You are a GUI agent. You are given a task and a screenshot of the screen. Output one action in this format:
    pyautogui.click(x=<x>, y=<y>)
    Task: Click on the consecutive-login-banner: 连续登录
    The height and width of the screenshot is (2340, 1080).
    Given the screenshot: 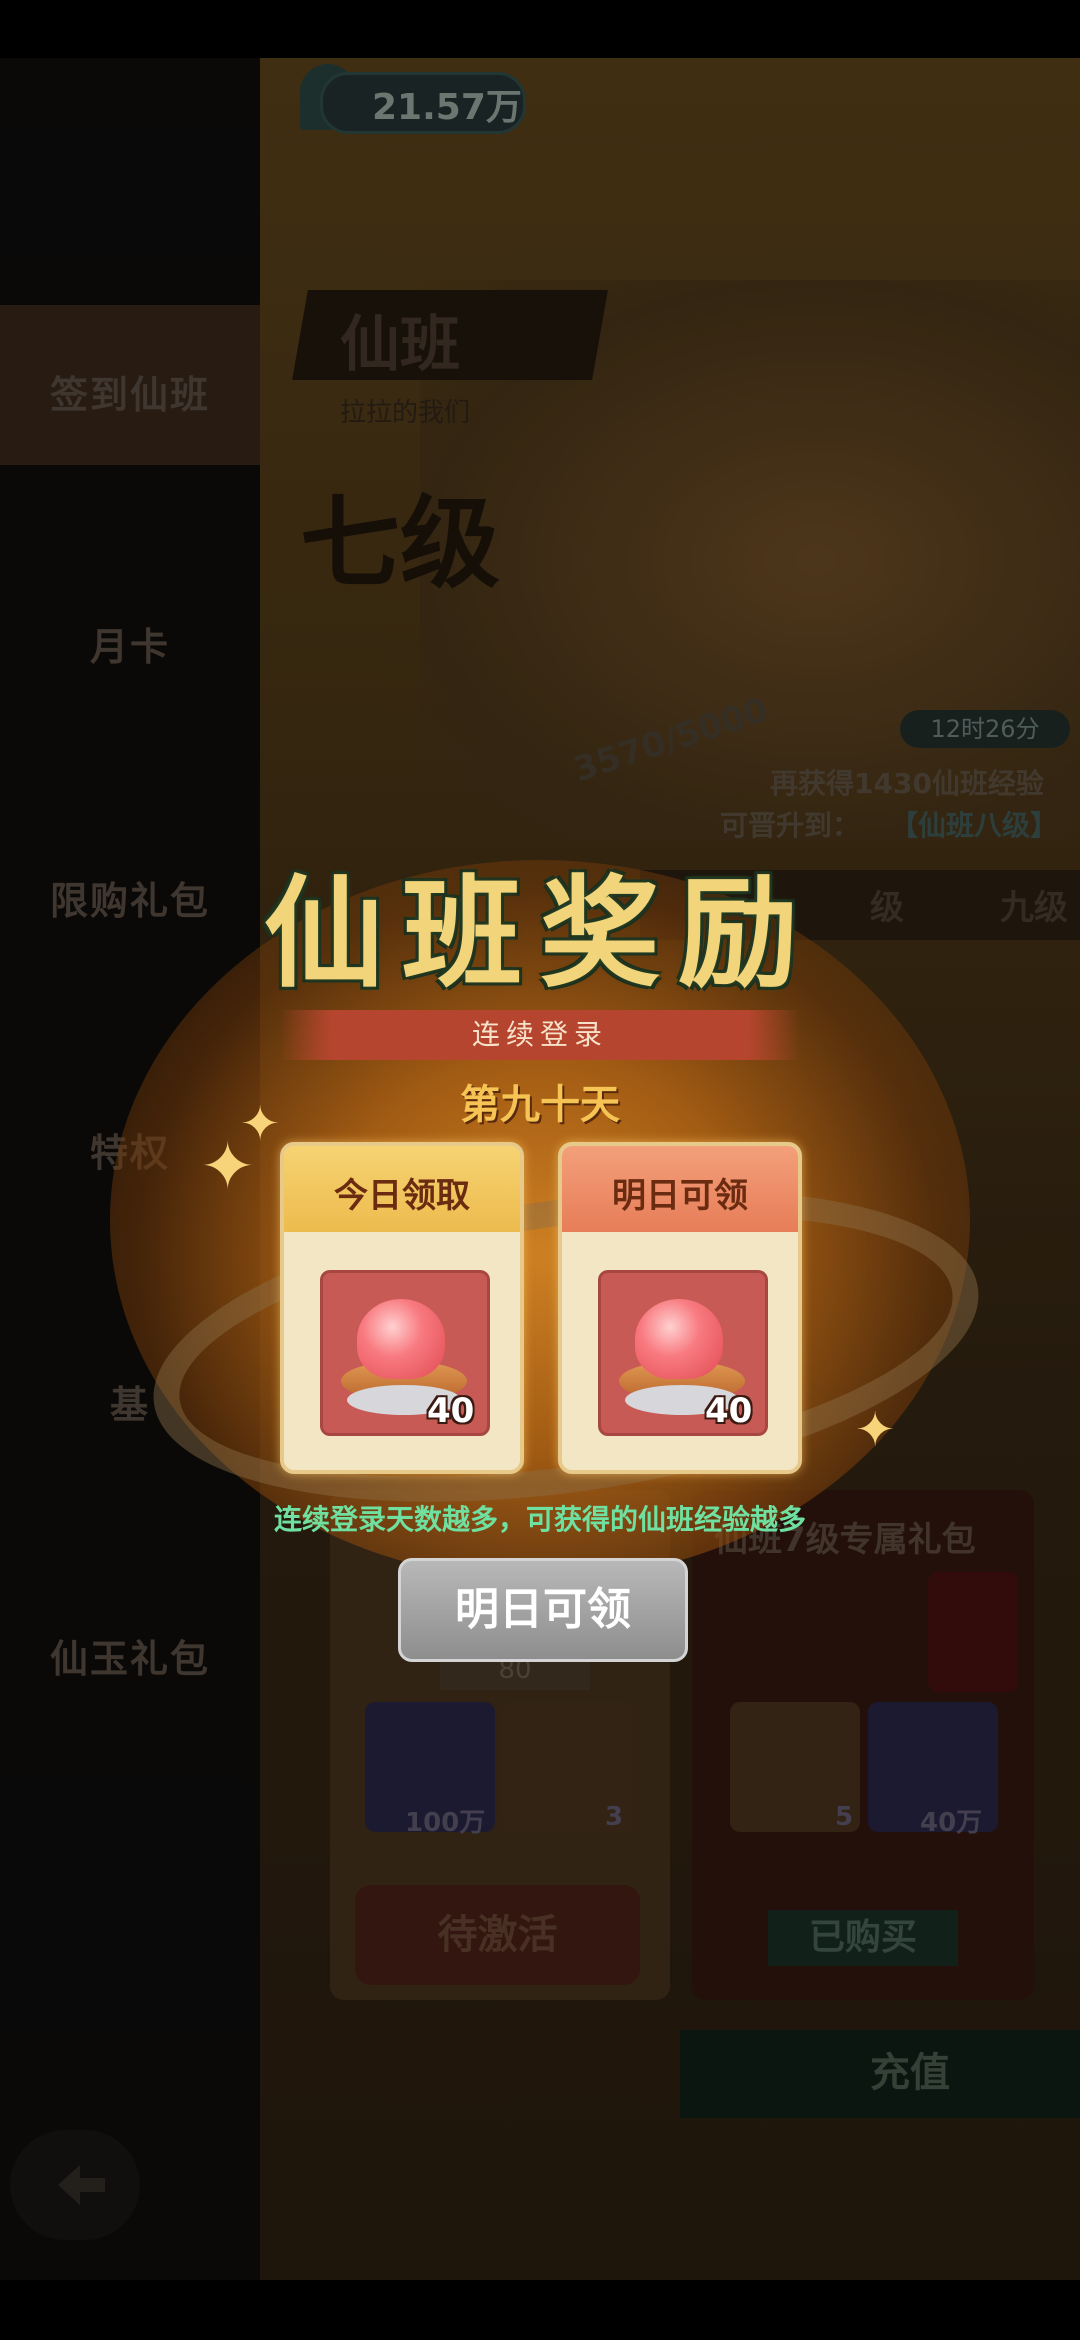 What is the action you would take?
    pyautogui.click(x=540, y=1035)
    